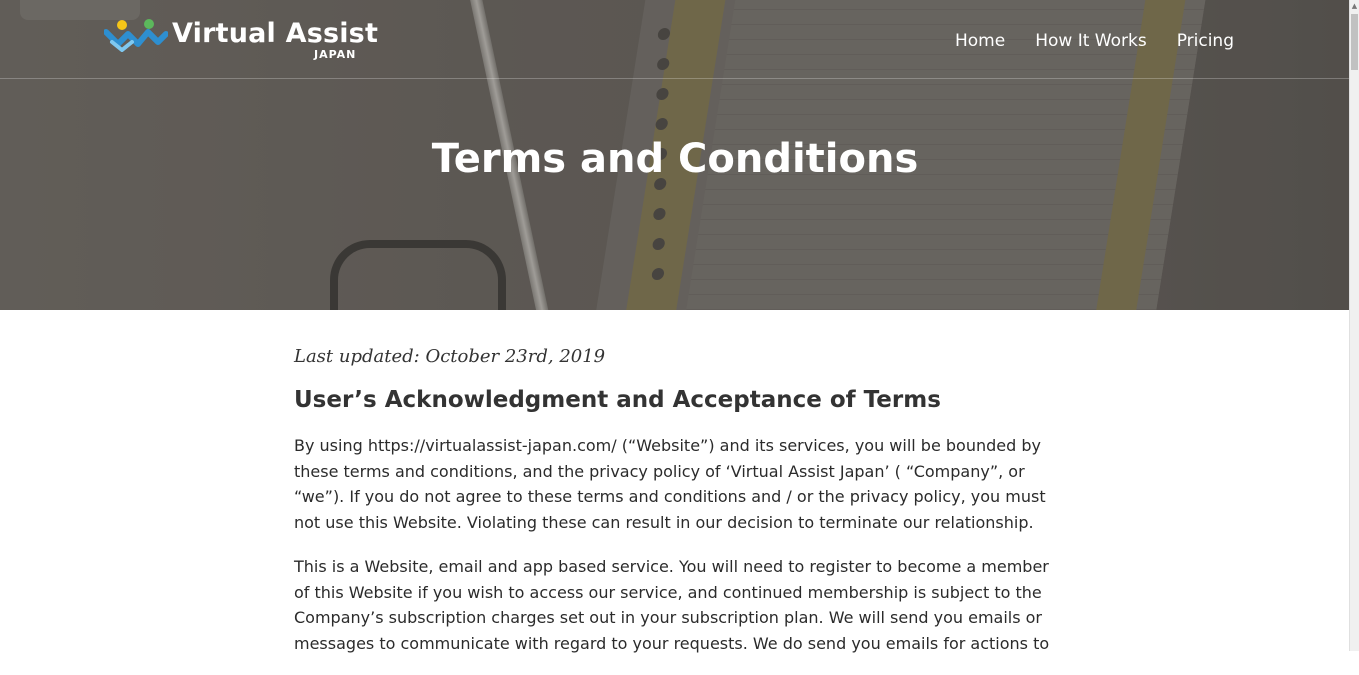 This screenshot has width=1359, height=675. I want to click on nav-how-it-works-link: How It Works, so click(1090, 41).